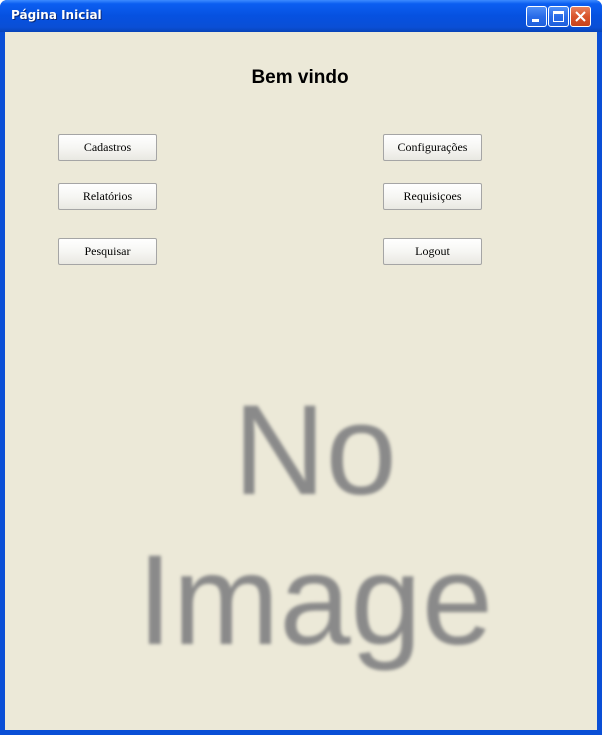 The width and height of the screenshot is (602, 735). Describe the element at coordinates (56, 15) in the screenshot. I see `window-title: Página Inicial` at that location.